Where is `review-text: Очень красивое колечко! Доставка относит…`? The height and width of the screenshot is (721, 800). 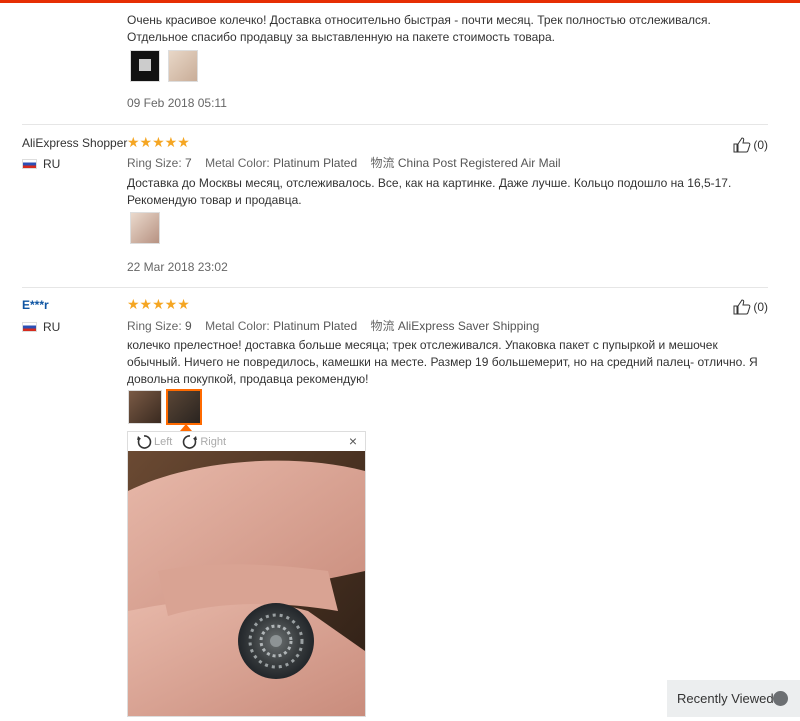
review-text: Очень красивое колечко! Доставка относит… is located at coordinates (419, 28).